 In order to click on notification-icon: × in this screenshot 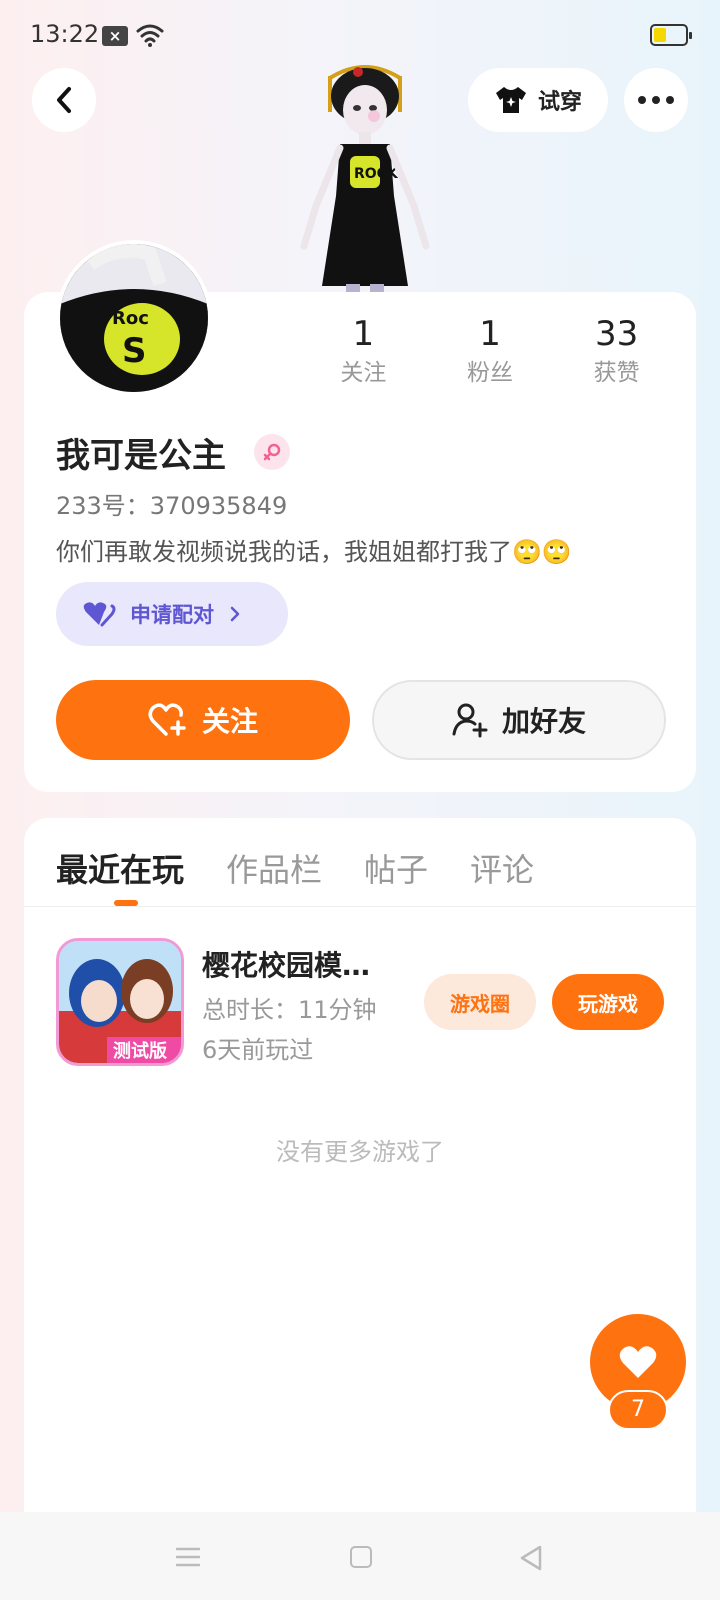, I will do `click(115, 36)`.